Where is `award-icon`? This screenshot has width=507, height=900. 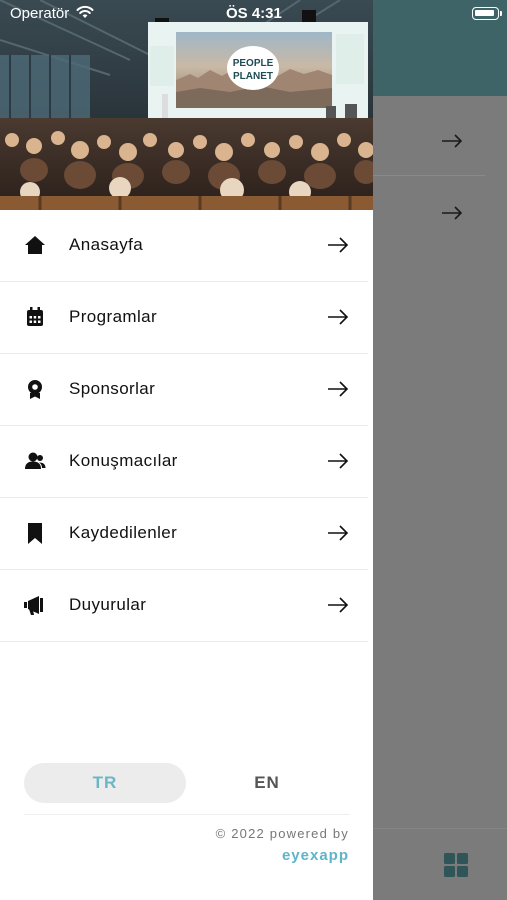
award-icon is located at coordinates (35, 389).